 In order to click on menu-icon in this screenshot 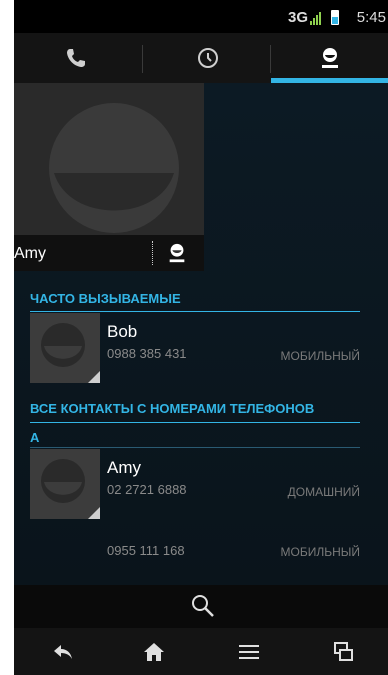, I will do `click(249, 652)`.